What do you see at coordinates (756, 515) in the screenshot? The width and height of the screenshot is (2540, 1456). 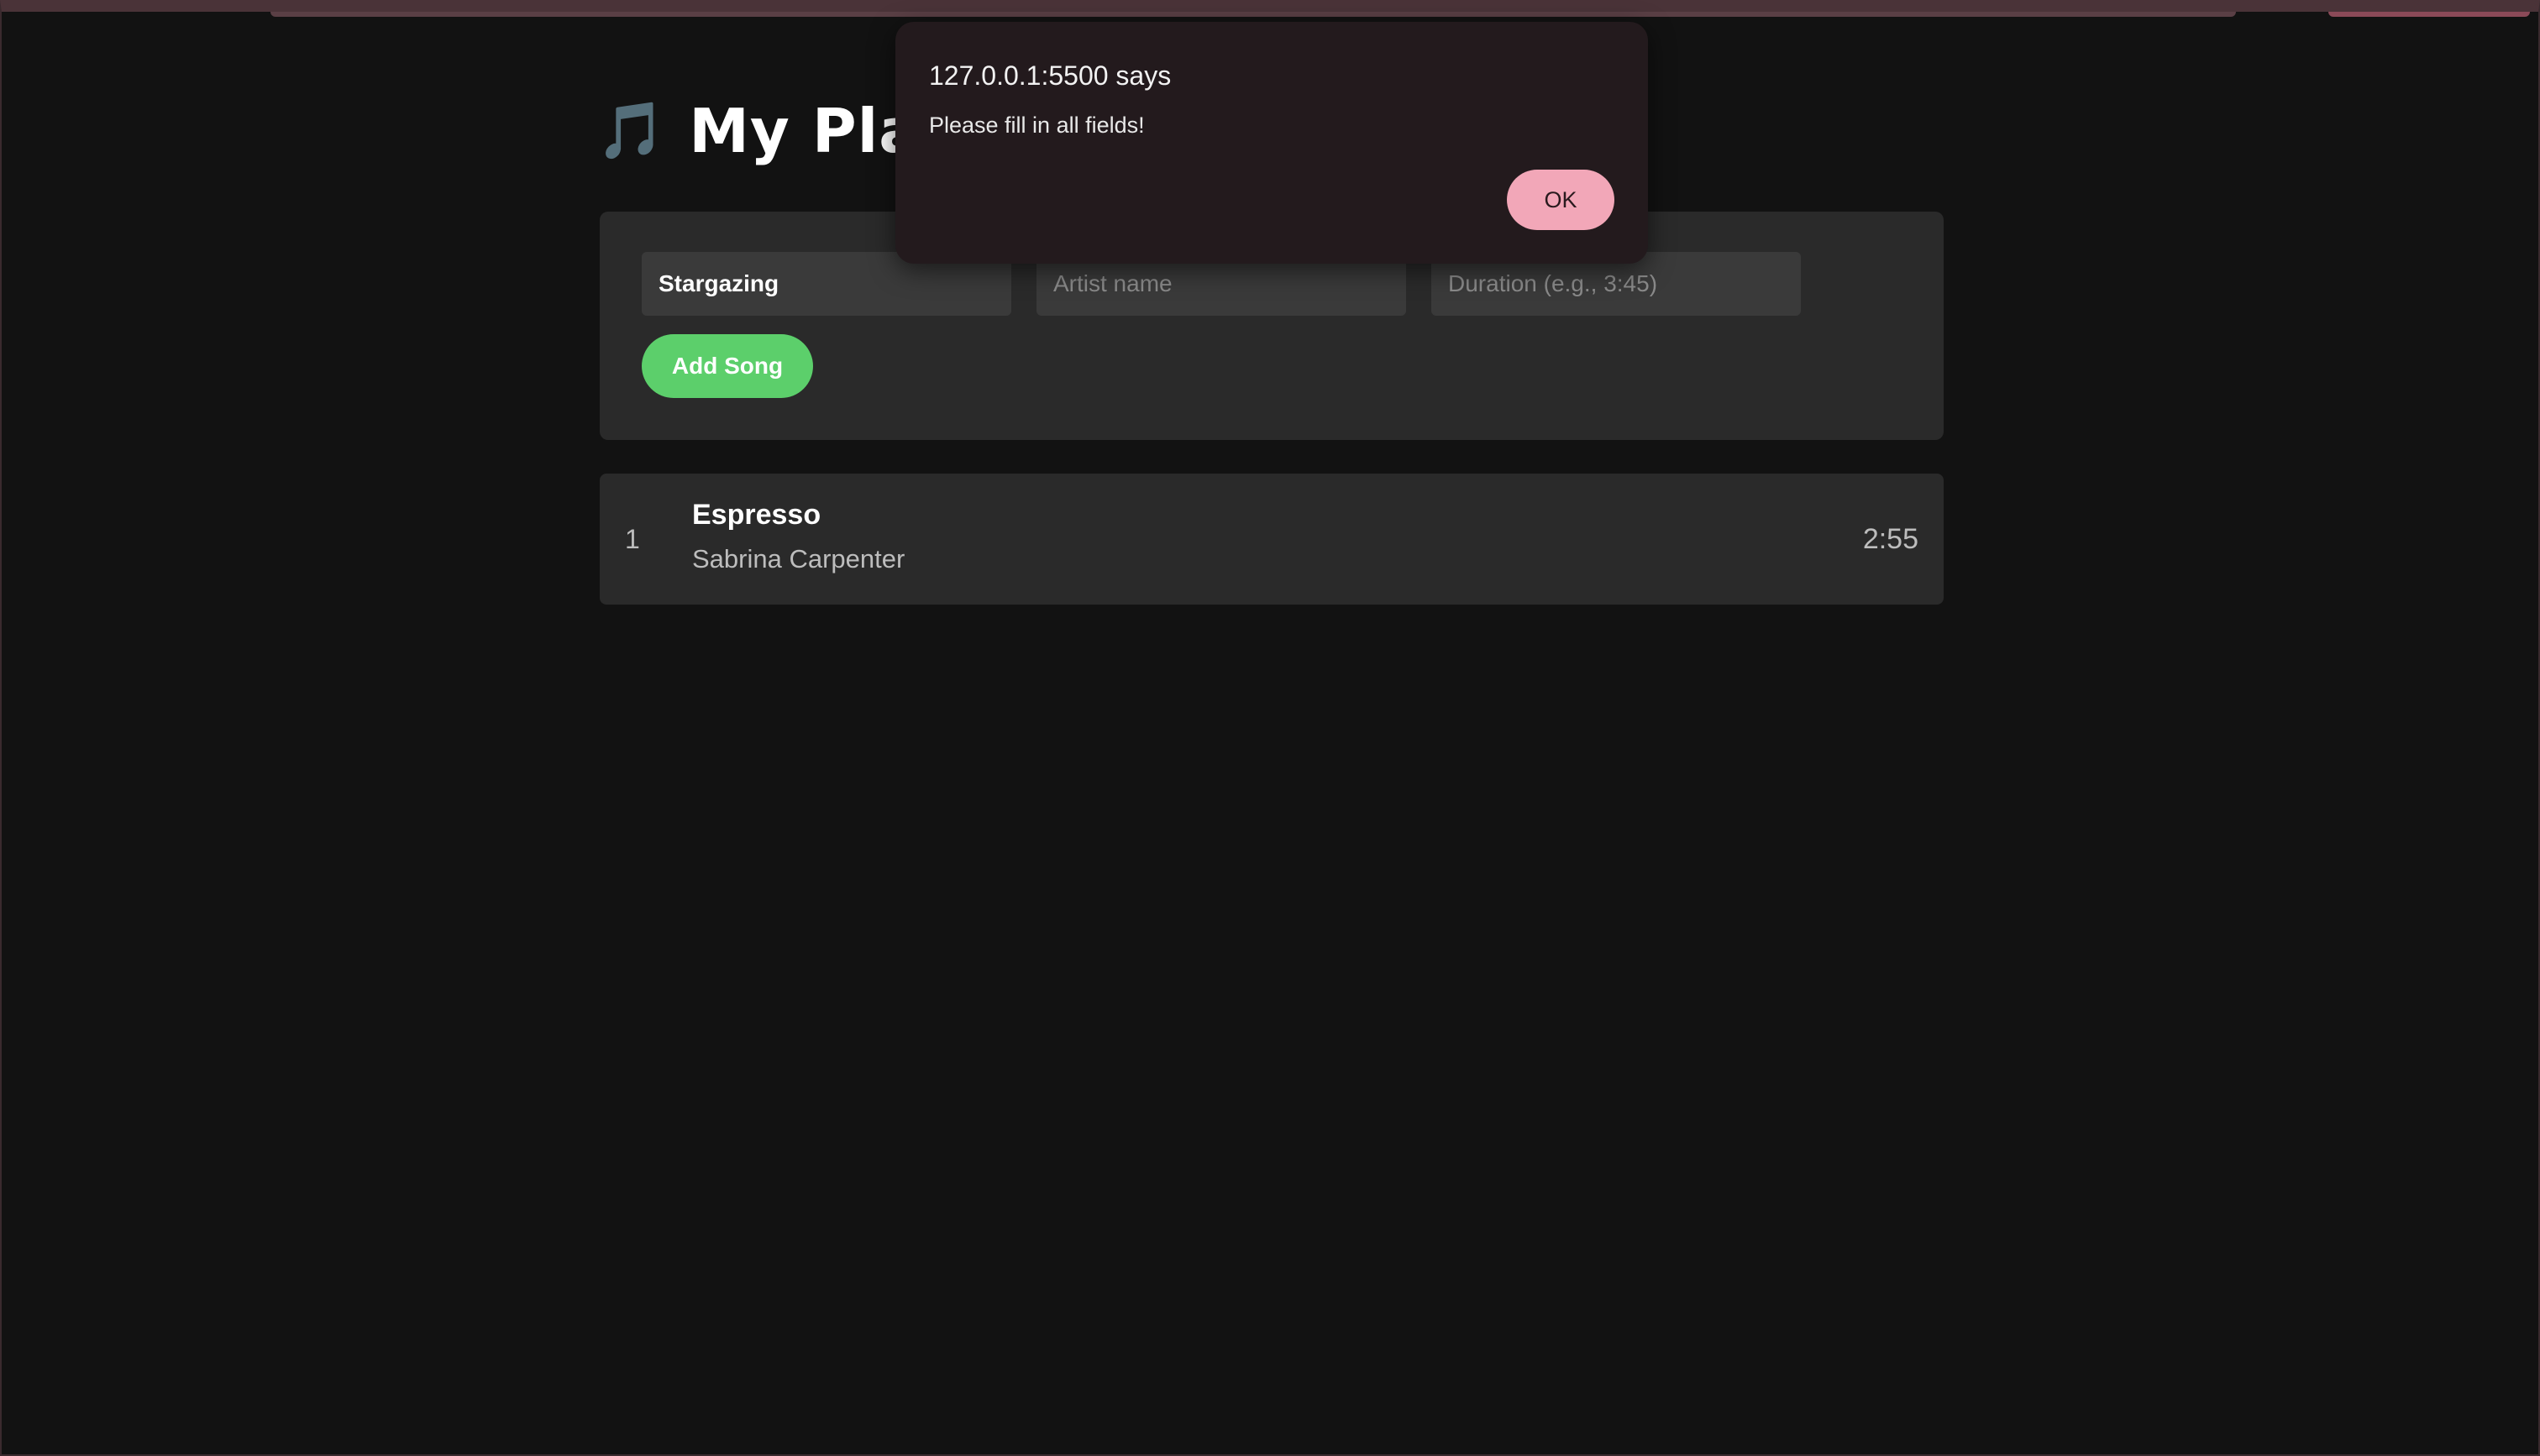 I see `song-title: Espresso` at bounding box center [756, 515].